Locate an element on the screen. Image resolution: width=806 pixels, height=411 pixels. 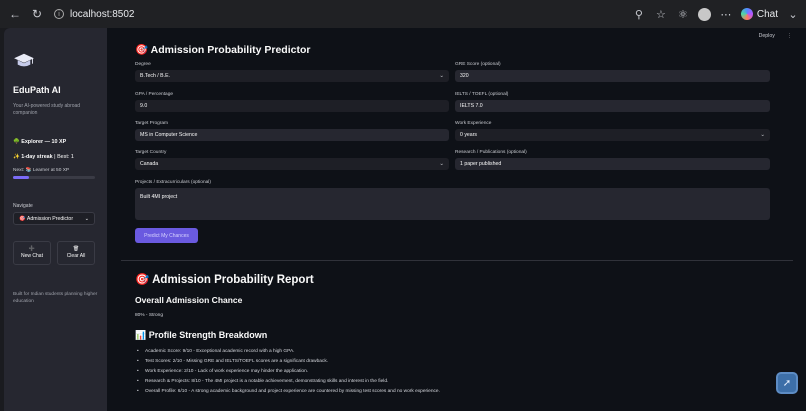
streak-status: ✨ 1-day streak | Best: 1 is located at coordinates (55, 157).